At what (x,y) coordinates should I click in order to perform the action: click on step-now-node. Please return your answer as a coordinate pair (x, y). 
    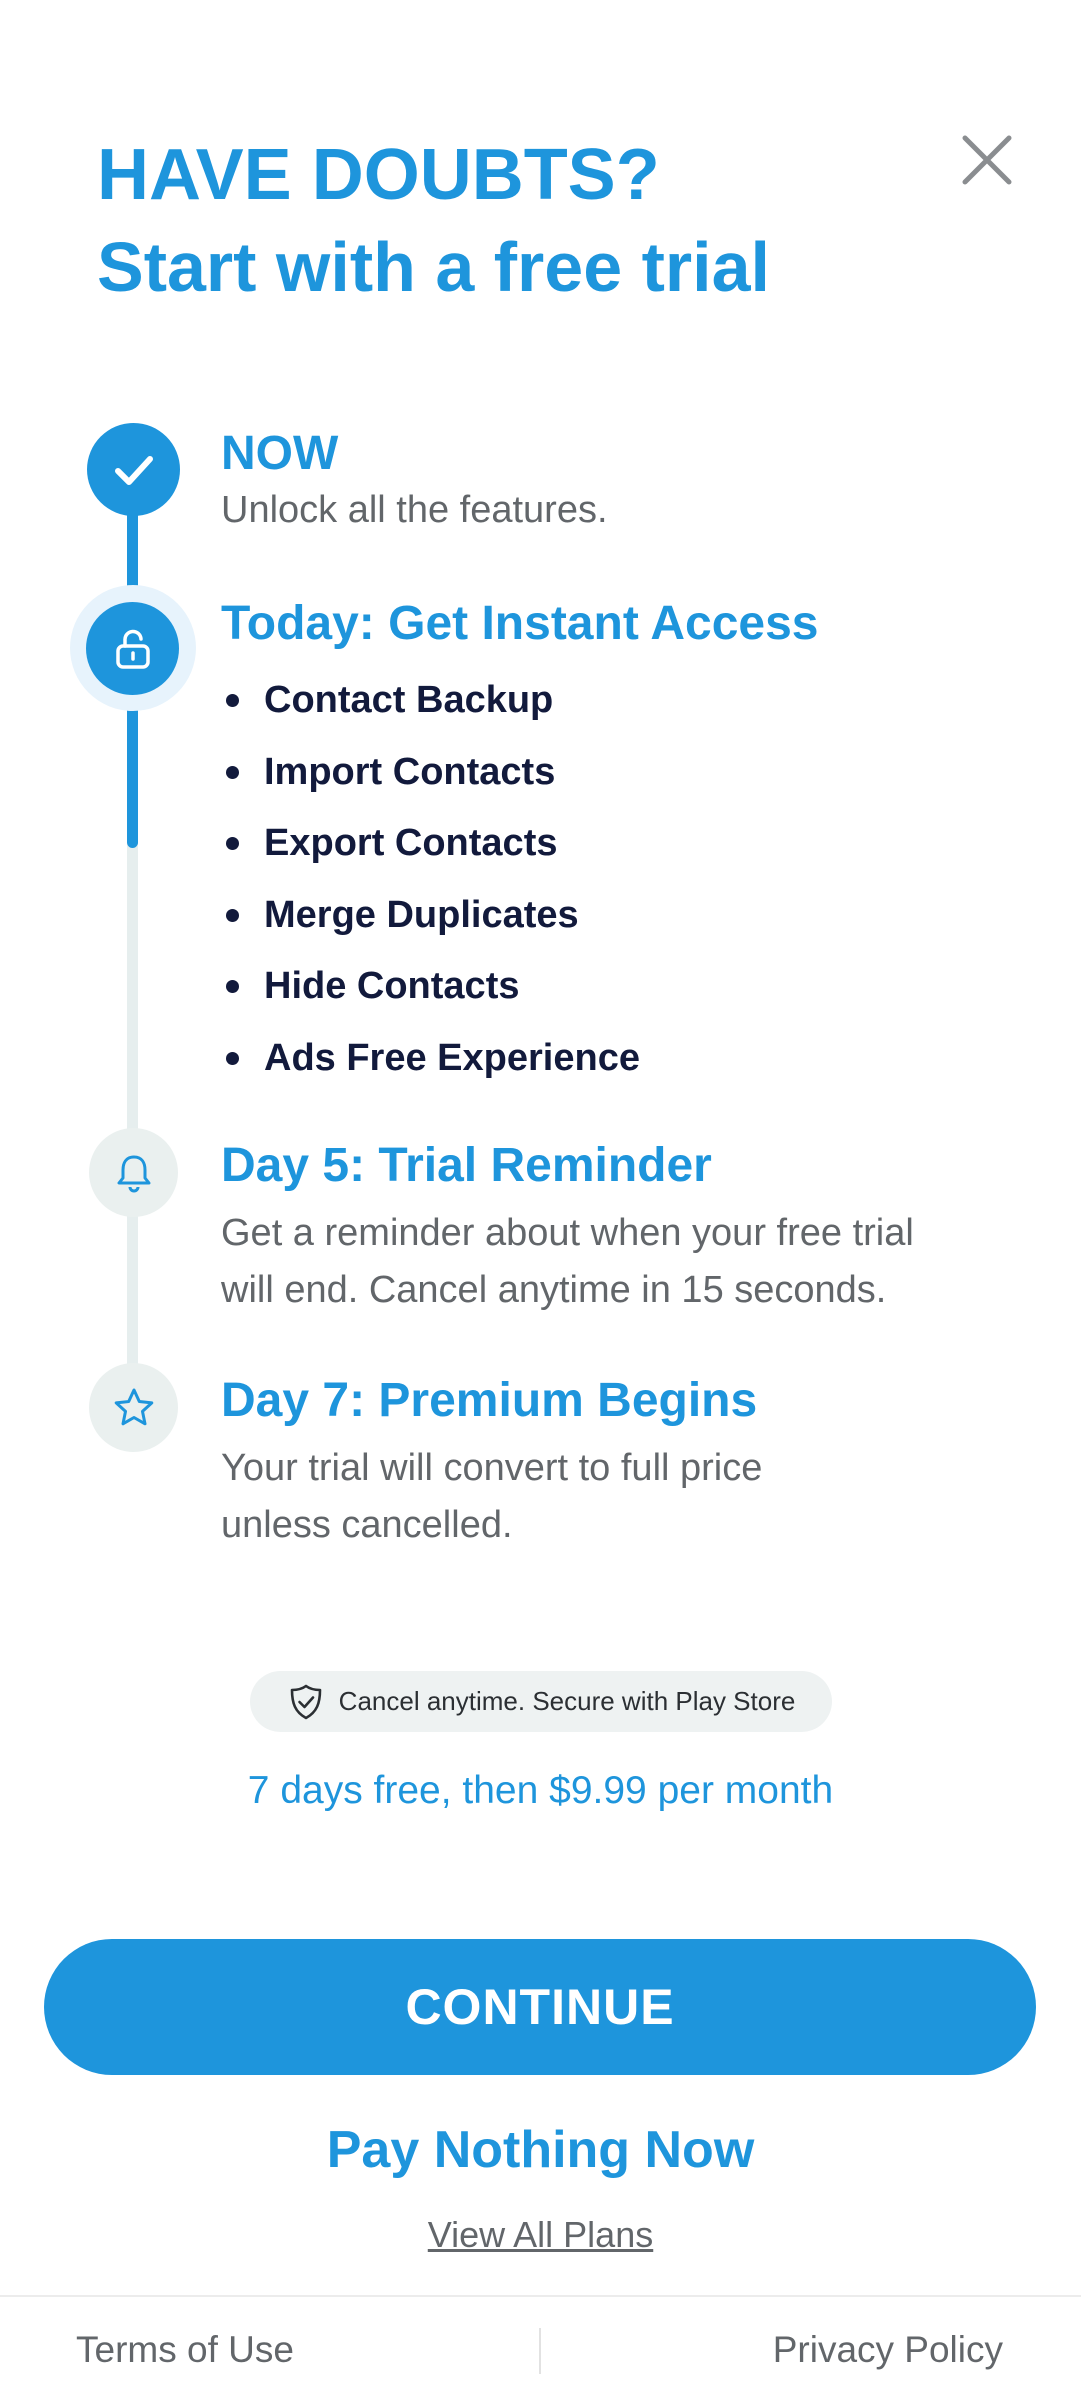
    Looking at the image, I should click on (133, 469).